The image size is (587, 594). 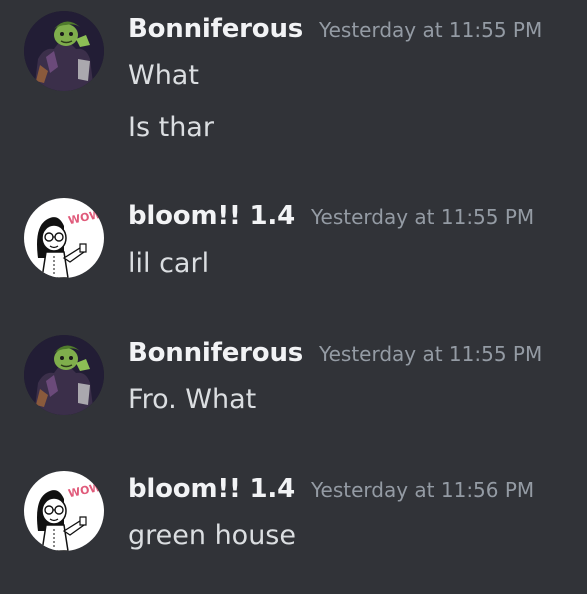 What do you see at coordinates (171, 127) in the screenshot?
I see `message-text: Is thar` at bounding box center [171, 127].